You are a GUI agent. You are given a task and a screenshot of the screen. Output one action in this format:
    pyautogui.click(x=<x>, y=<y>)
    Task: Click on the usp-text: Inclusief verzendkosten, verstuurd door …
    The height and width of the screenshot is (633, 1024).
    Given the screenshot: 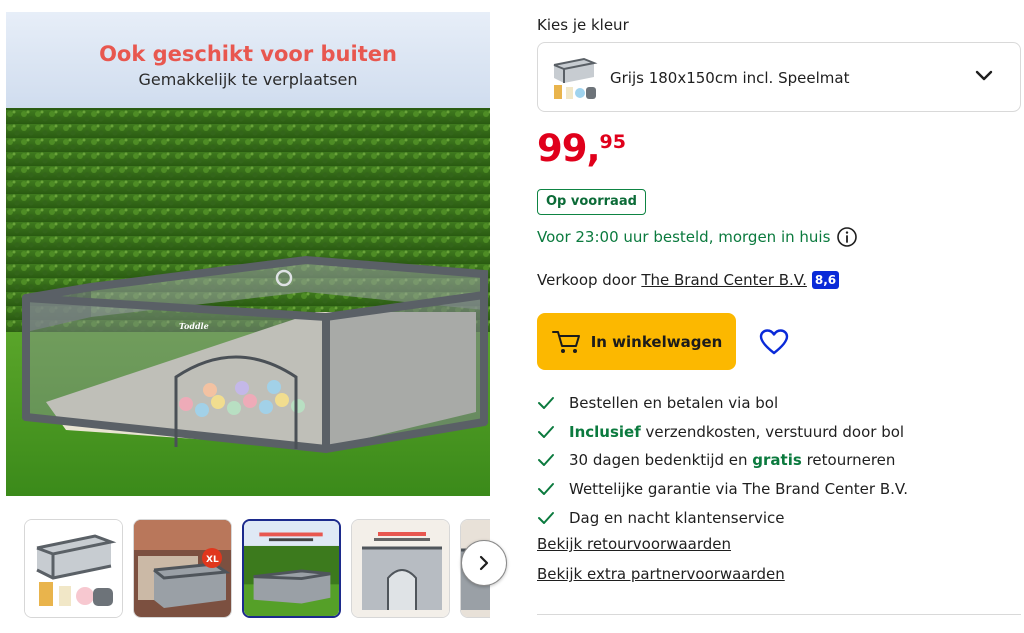 What is the action you would take?
    pyautogui.click(x=737, y=431)
    